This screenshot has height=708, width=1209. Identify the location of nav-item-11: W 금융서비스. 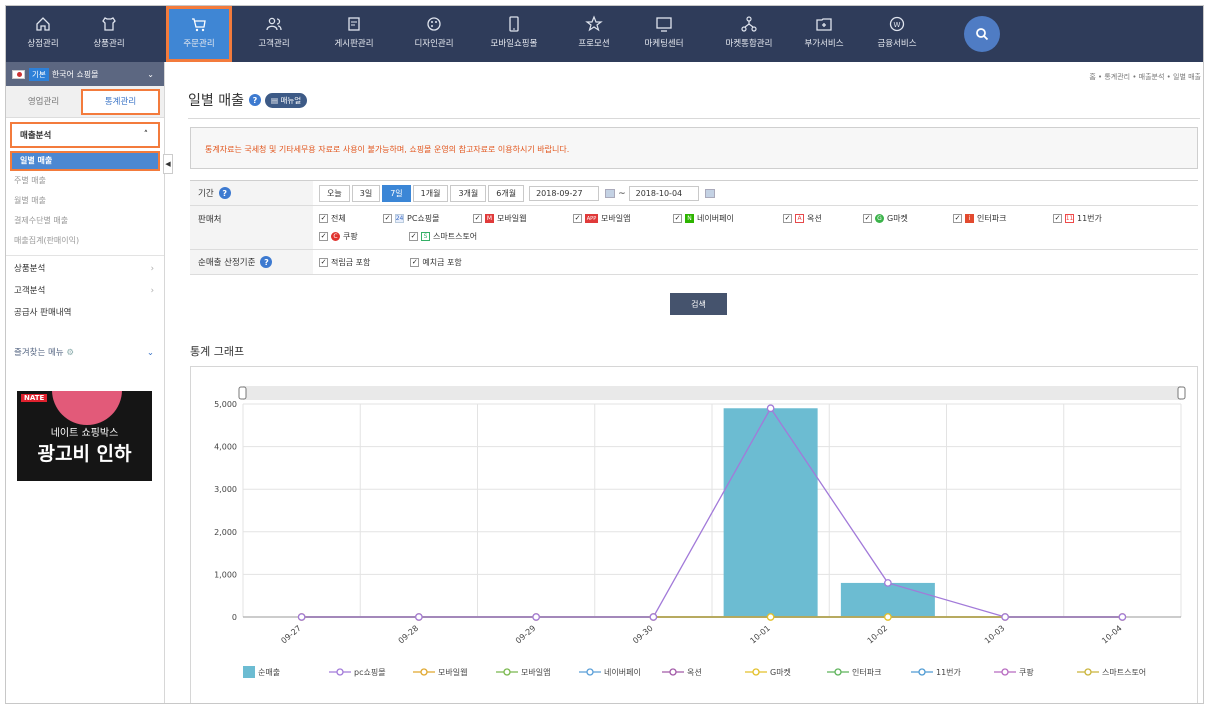
(897, 34).